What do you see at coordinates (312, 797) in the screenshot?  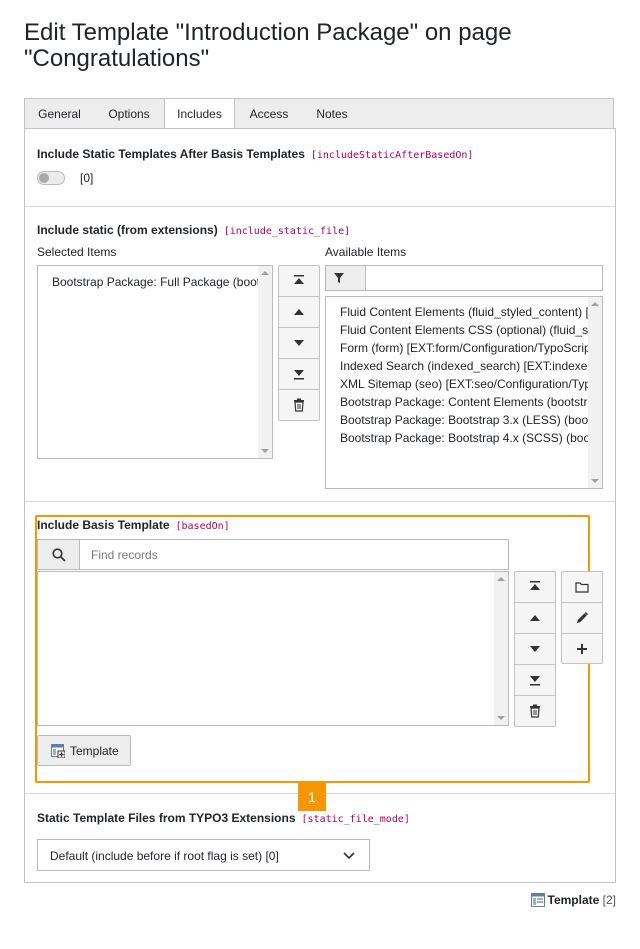 I see `annotation-badge: 1` at bounding box center [312, 797].